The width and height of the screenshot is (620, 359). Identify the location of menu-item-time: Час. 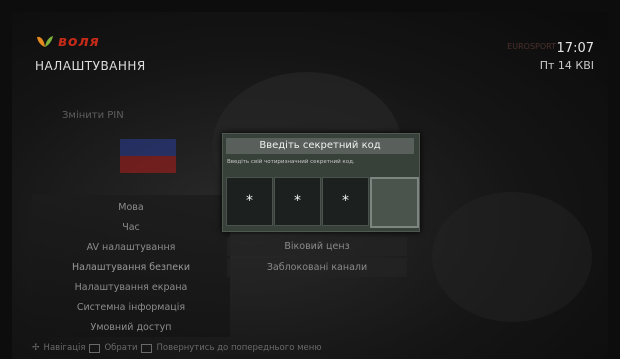
(131, 227).